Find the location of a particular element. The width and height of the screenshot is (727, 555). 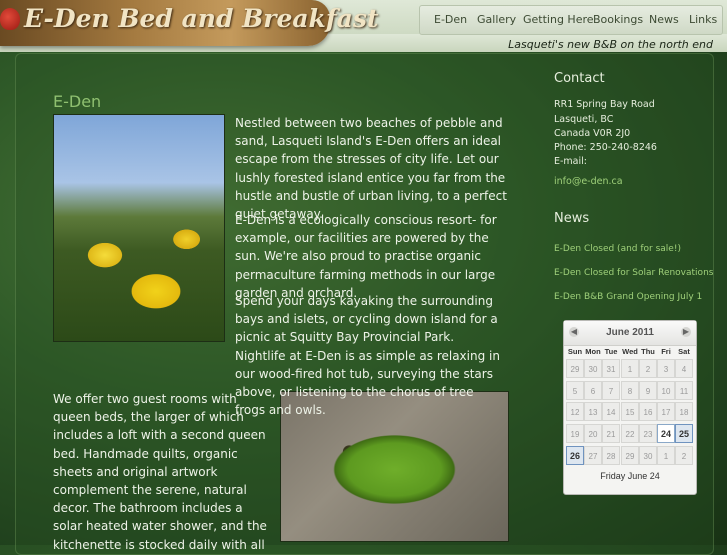

day-of-week-label: Fri is located at coordinates (666, 351).